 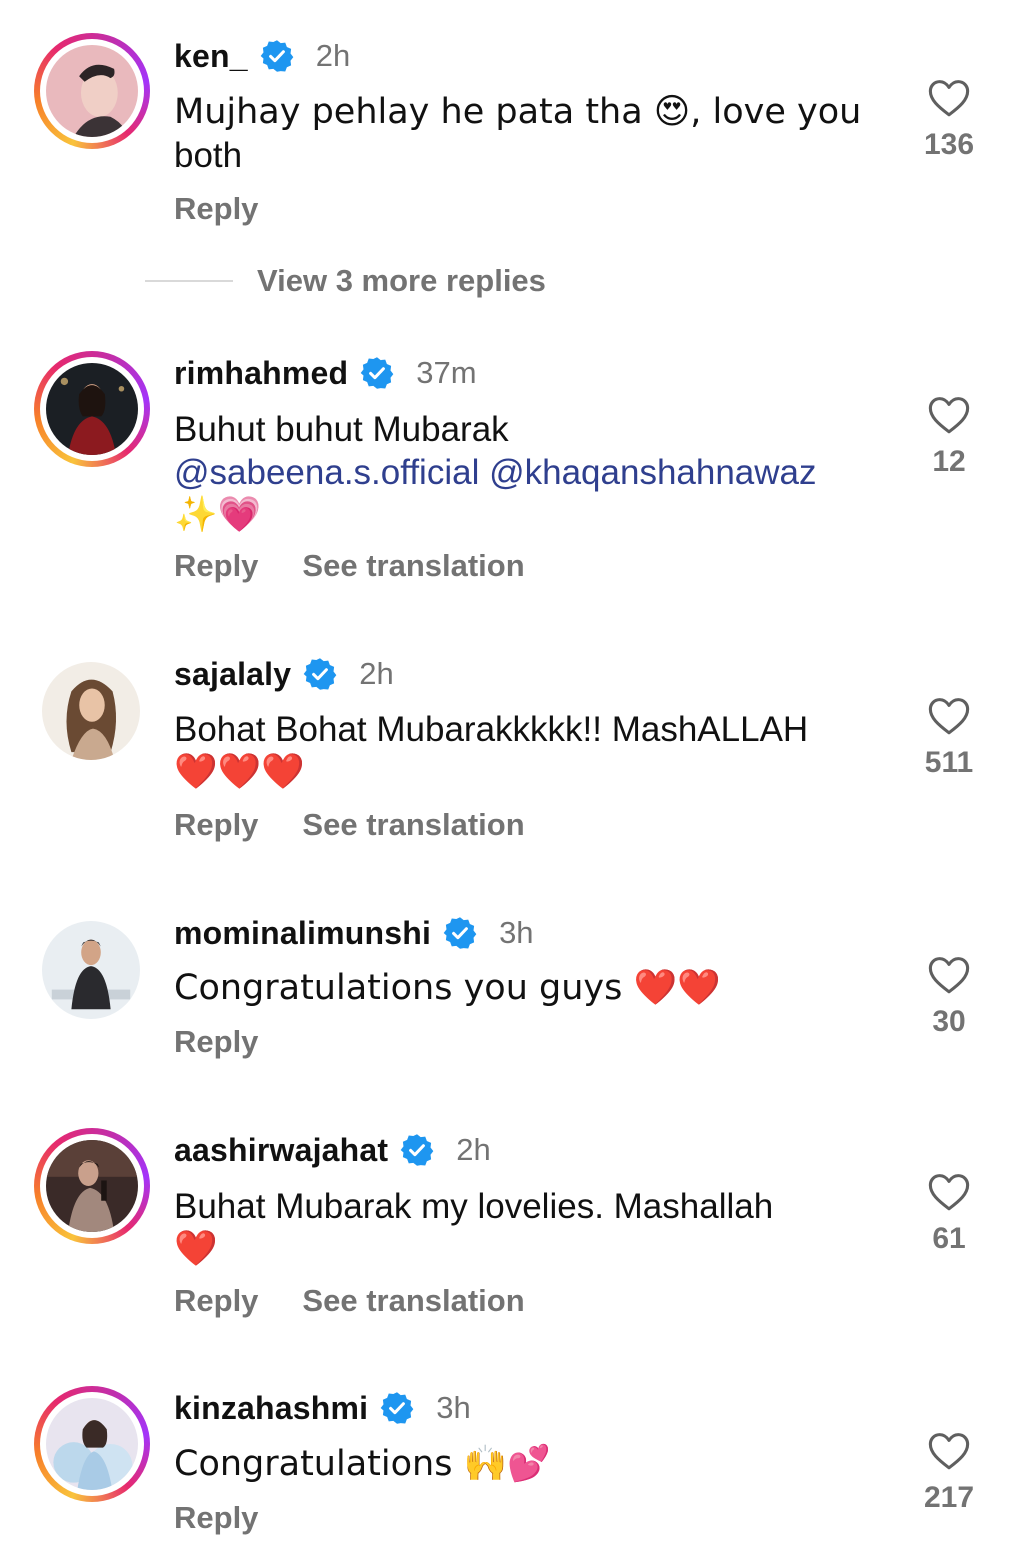 What do you see at coordinates (302, 933) in the screenshot?
I see `username: mominalimunshi` at bounding box center [302, 933].